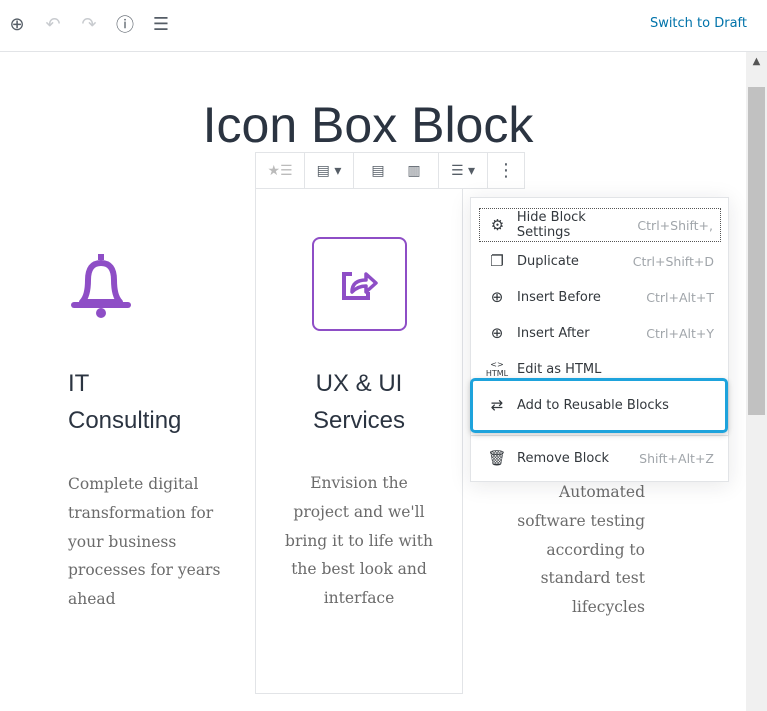  What do you see at coordinates (329, 171) in the screenshot?
I see `layout-dropdown-icon: ▤ ▾` at bounding box center [329, 171].